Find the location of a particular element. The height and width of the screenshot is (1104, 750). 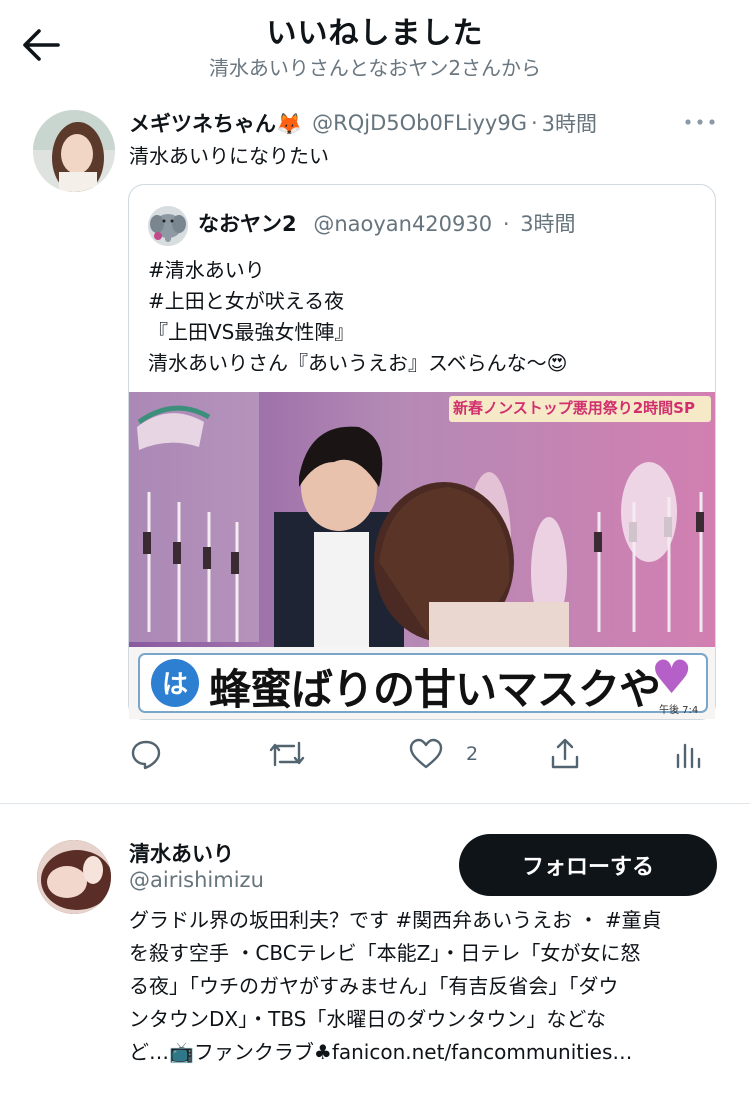

retweet-icon is located at coordinates (287, 754).